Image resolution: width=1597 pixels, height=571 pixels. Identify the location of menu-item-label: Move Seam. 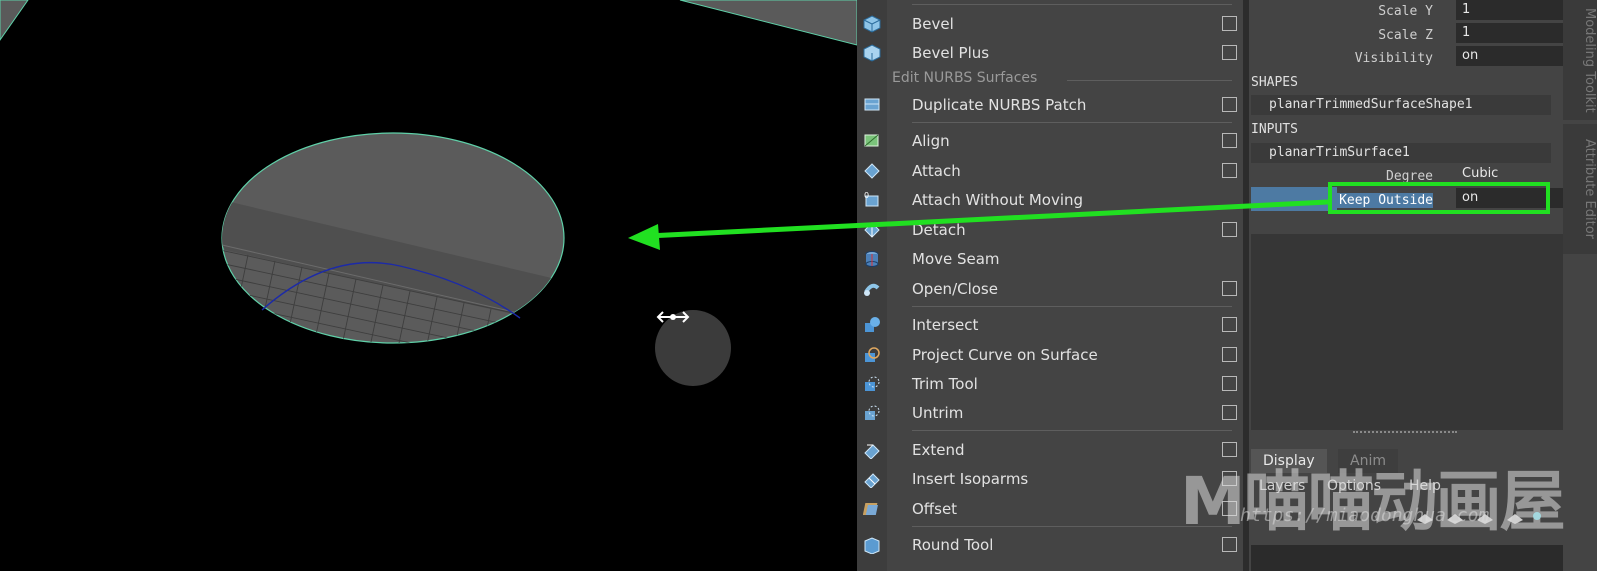
(956, 259).